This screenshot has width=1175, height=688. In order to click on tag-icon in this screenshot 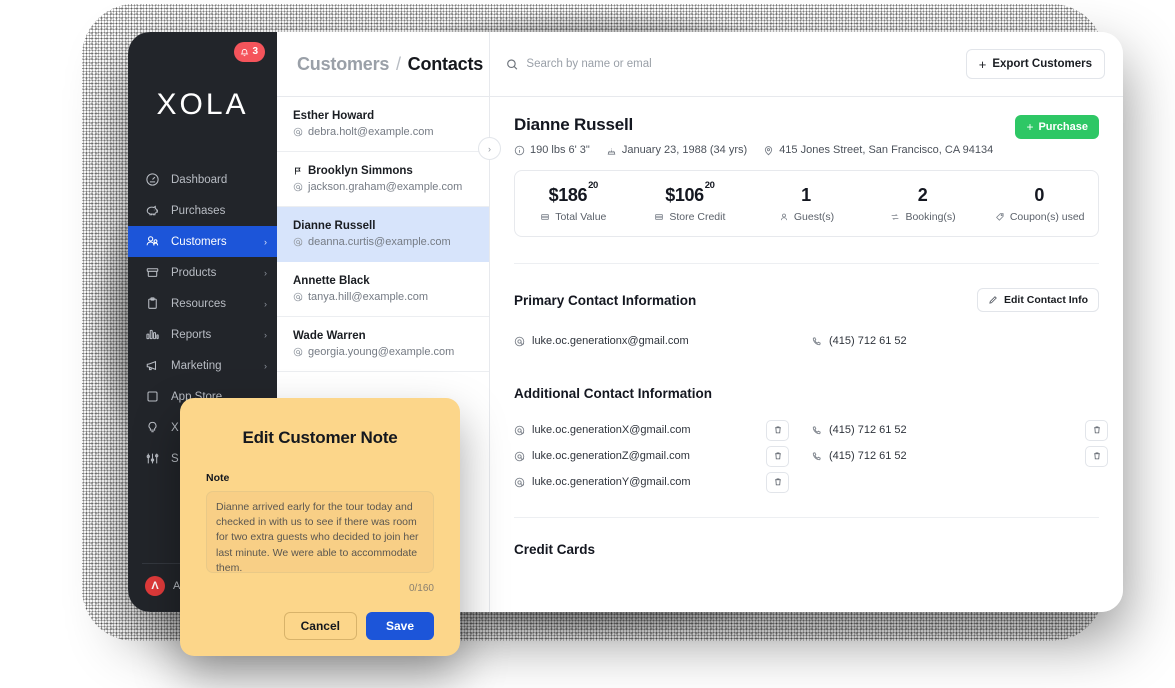, I will do `click(999, 217)`.